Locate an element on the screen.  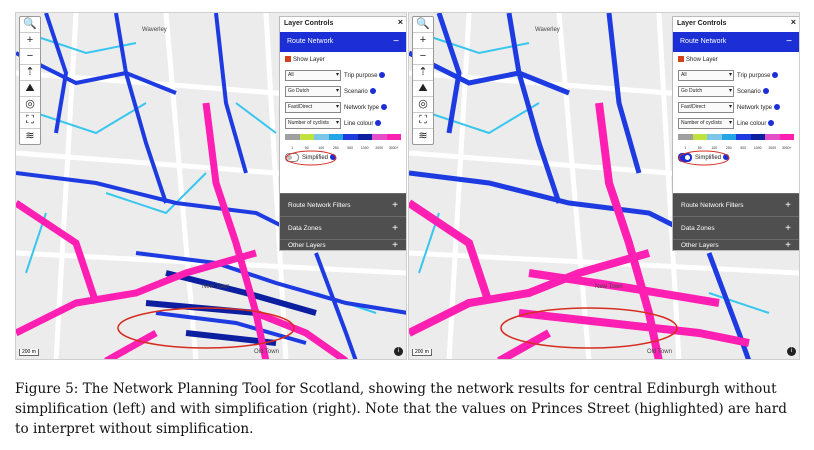
map-toolbar: 🔍 + − ⇡ ⛰ ◎ ⛶ ≋ is located at coordinates (30, 80).